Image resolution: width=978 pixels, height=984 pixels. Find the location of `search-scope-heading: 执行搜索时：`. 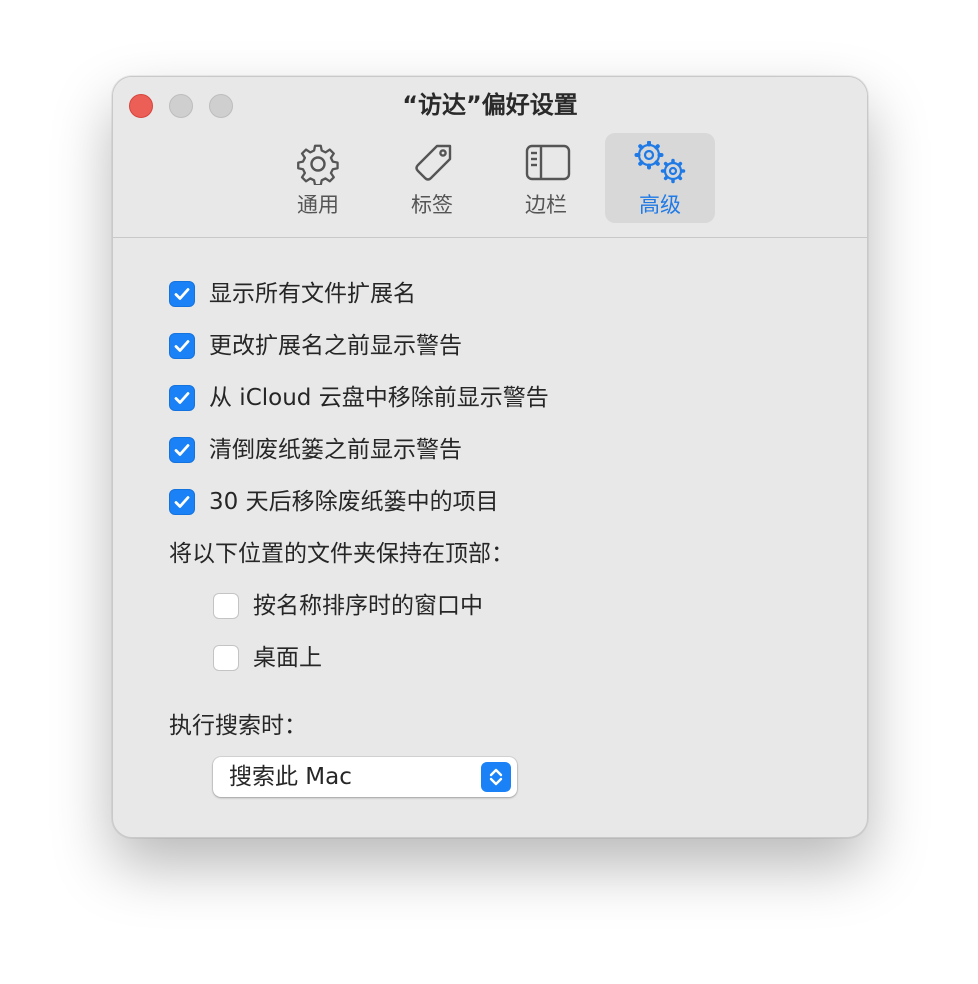

search-scope-heading: 执行搜索时： is located at coordinates (238, 726).